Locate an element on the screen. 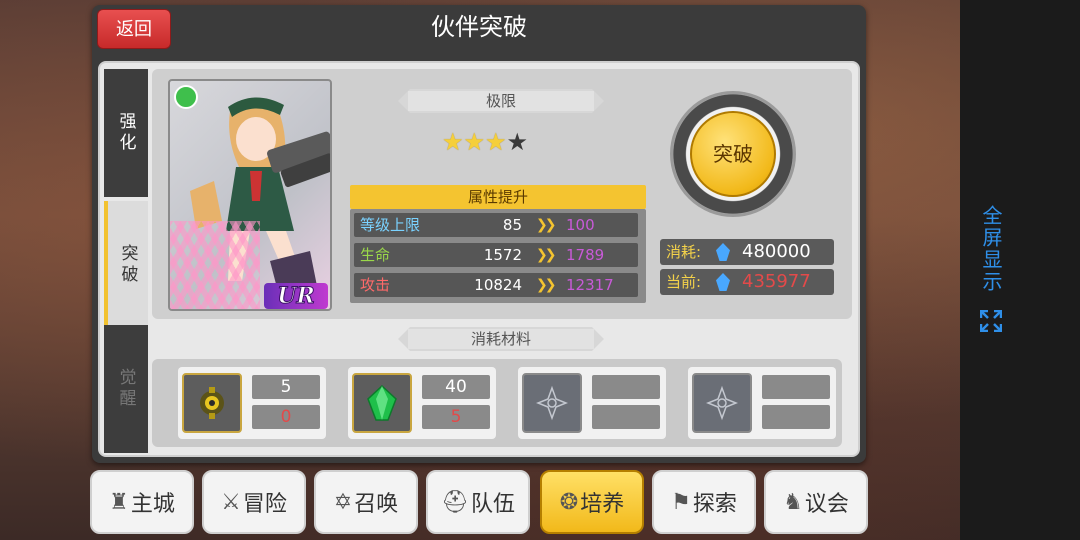 The image size is (1080, 540). attribute-old-value: 1572 is located at coordinates (502, 255).